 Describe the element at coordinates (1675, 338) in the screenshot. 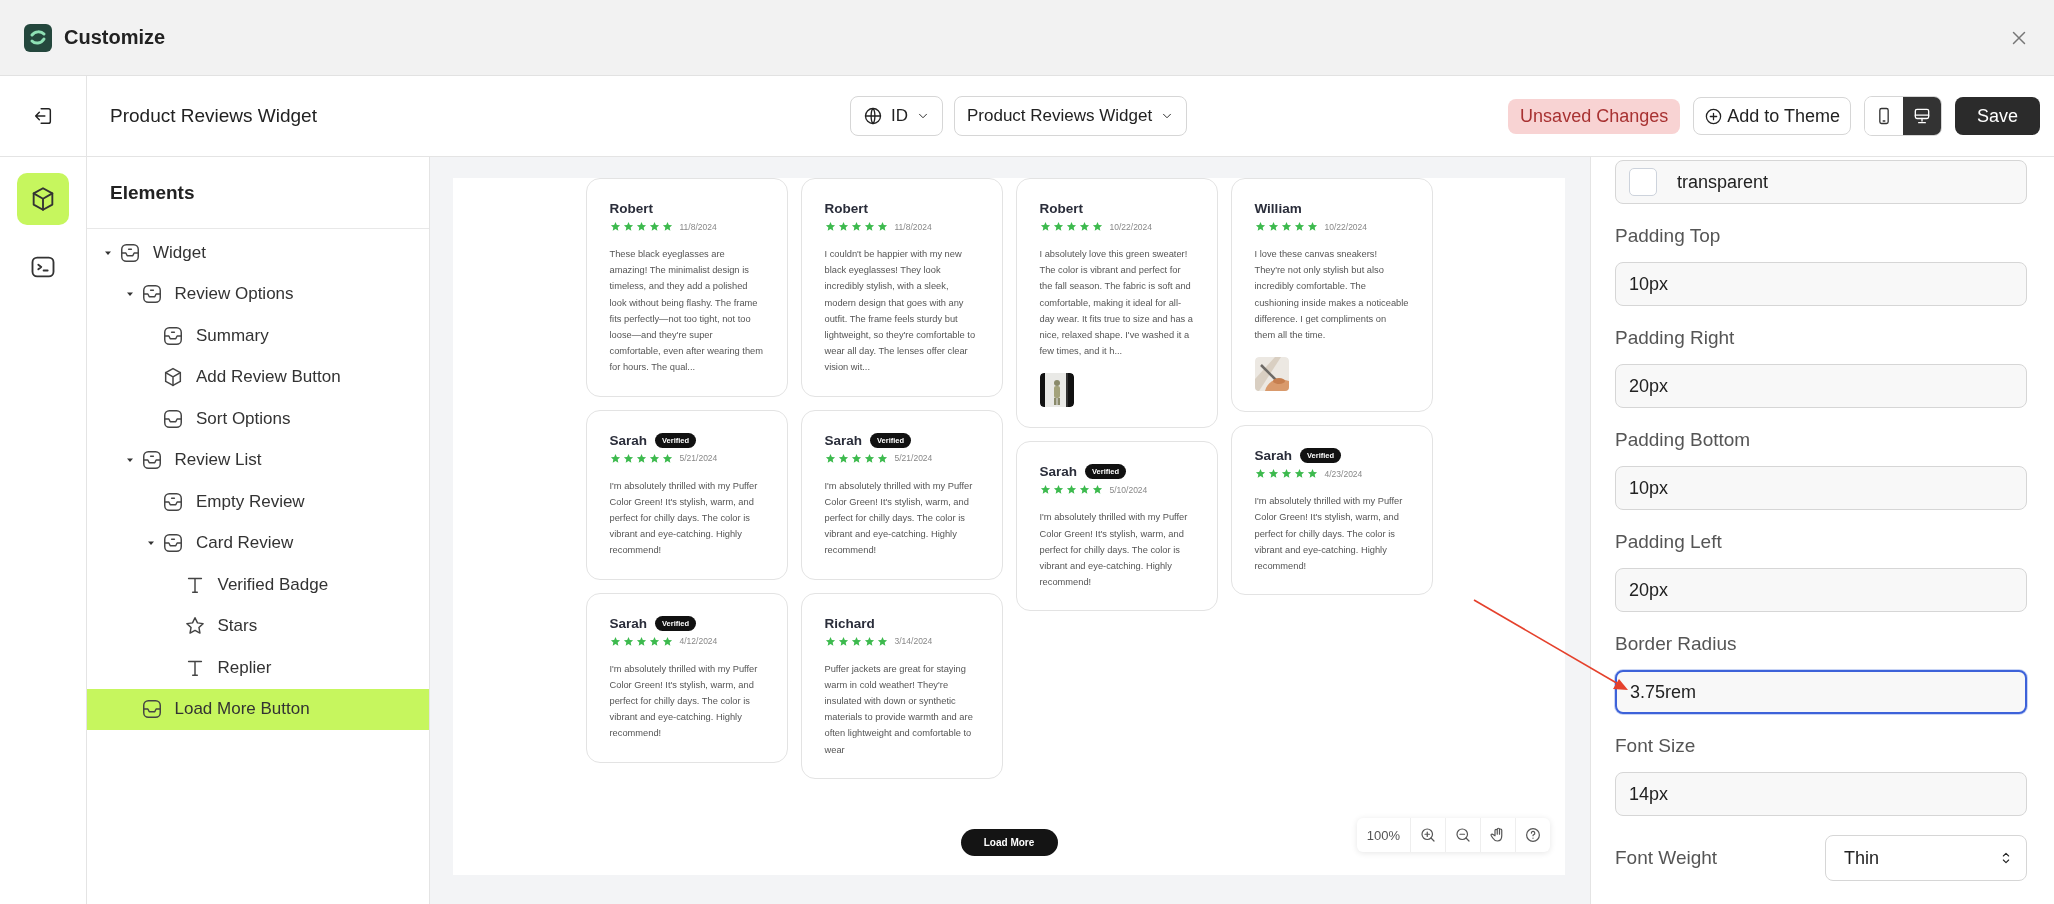

I see `field-label: Padding Right` at that location.